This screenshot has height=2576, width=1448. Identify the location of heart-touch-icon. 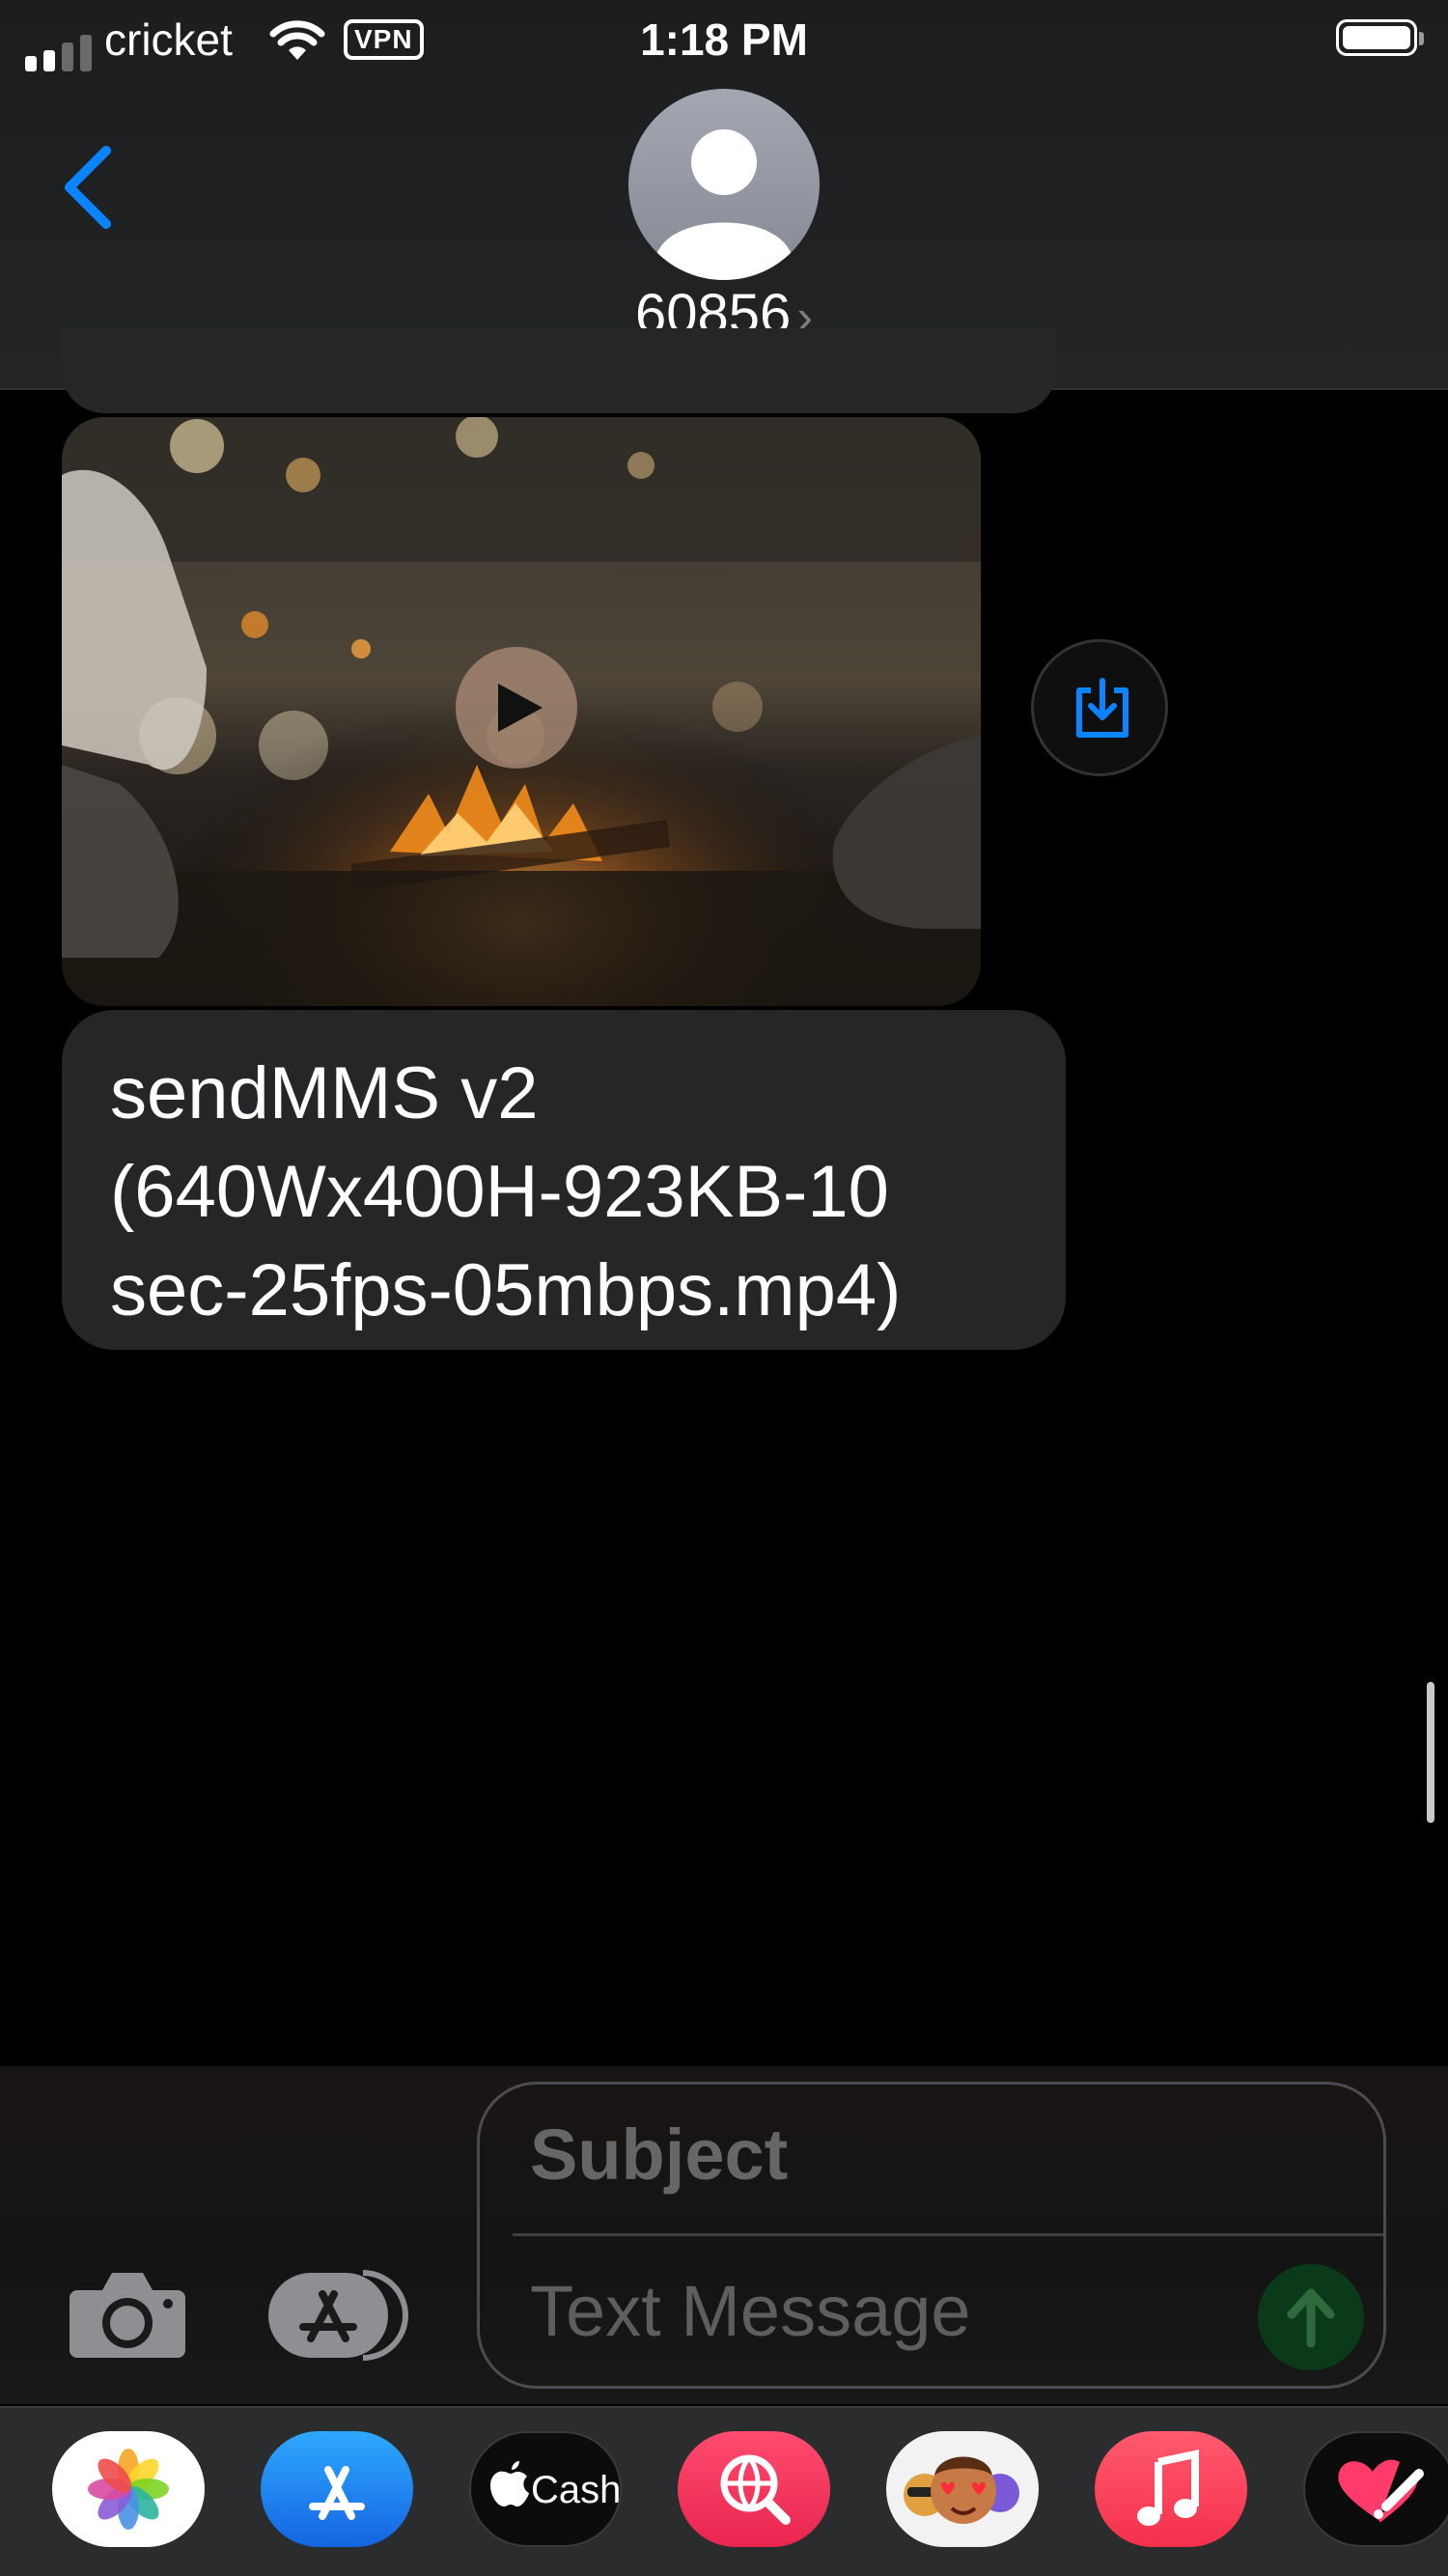
(1375, 2489).